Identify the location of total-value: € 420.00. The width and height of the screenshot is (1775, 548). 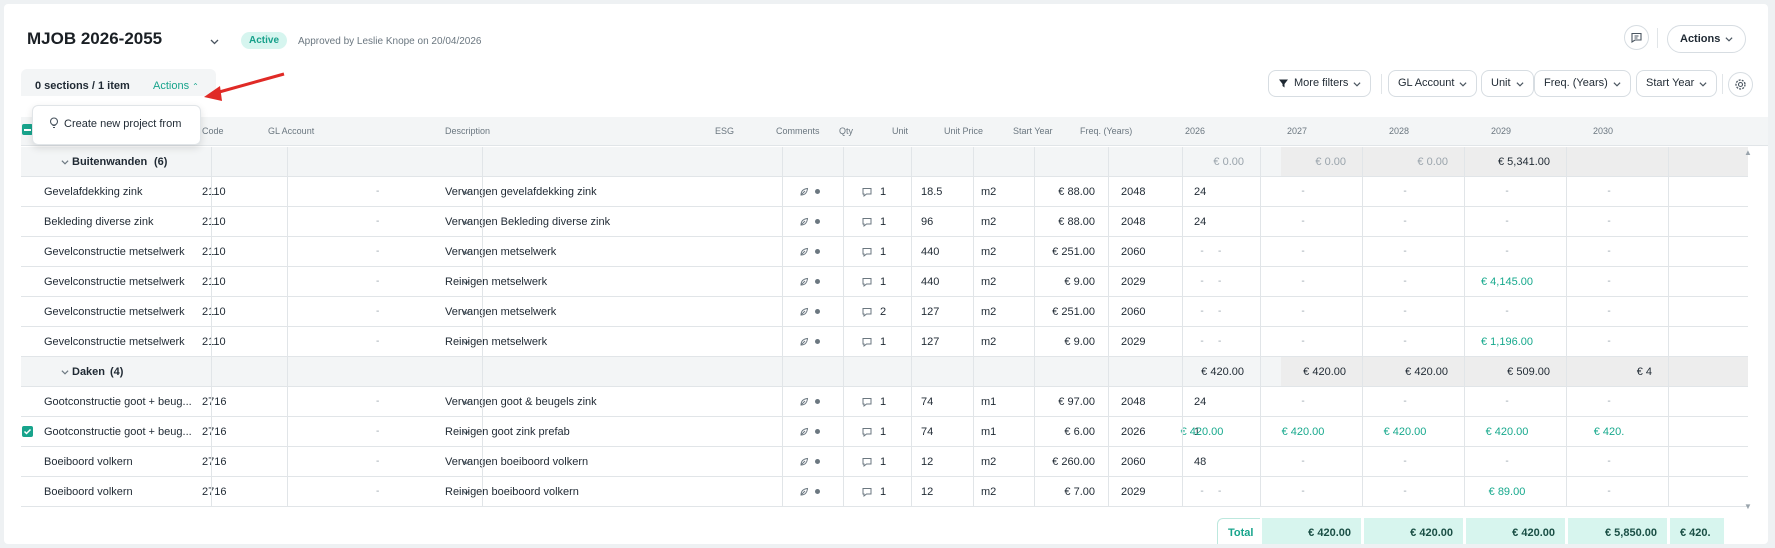
(1412, 531).